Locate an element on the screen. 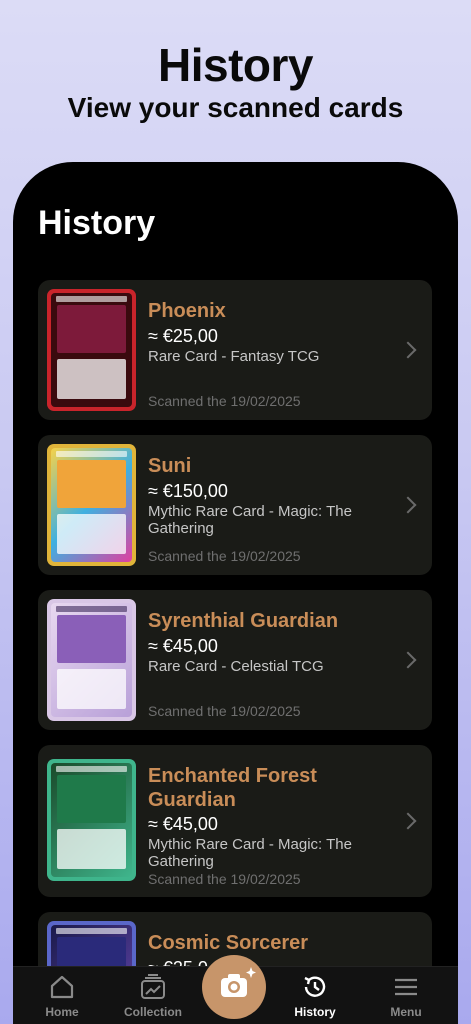  history-icon is located at coordinates (315, 986).